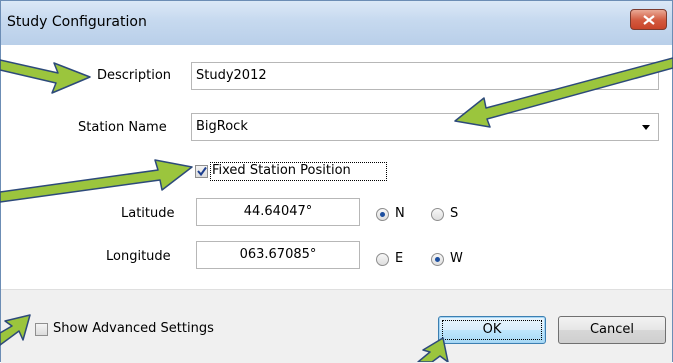  What do you see at coordinates (425, 127) in the screenshot?
I see `station-name-combo: BigRock` at bounding box center [425, 127].